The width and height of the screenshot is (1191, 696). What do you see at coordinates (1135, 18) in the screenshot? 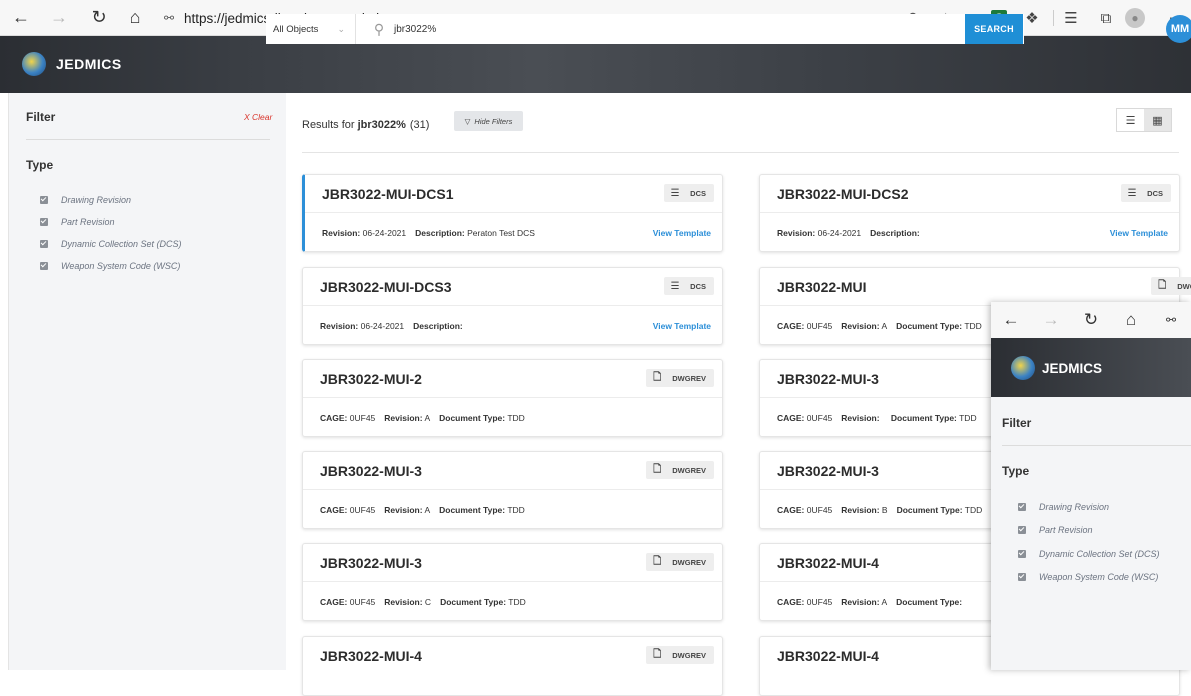
I see `profile-icon: ●` at bounding box center [1135, 18].